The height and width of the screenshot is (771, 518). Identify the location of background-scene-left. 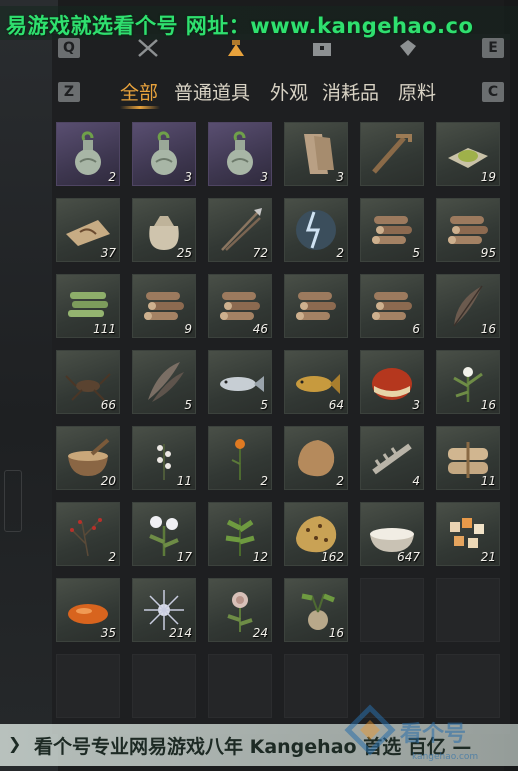
(29, 385).